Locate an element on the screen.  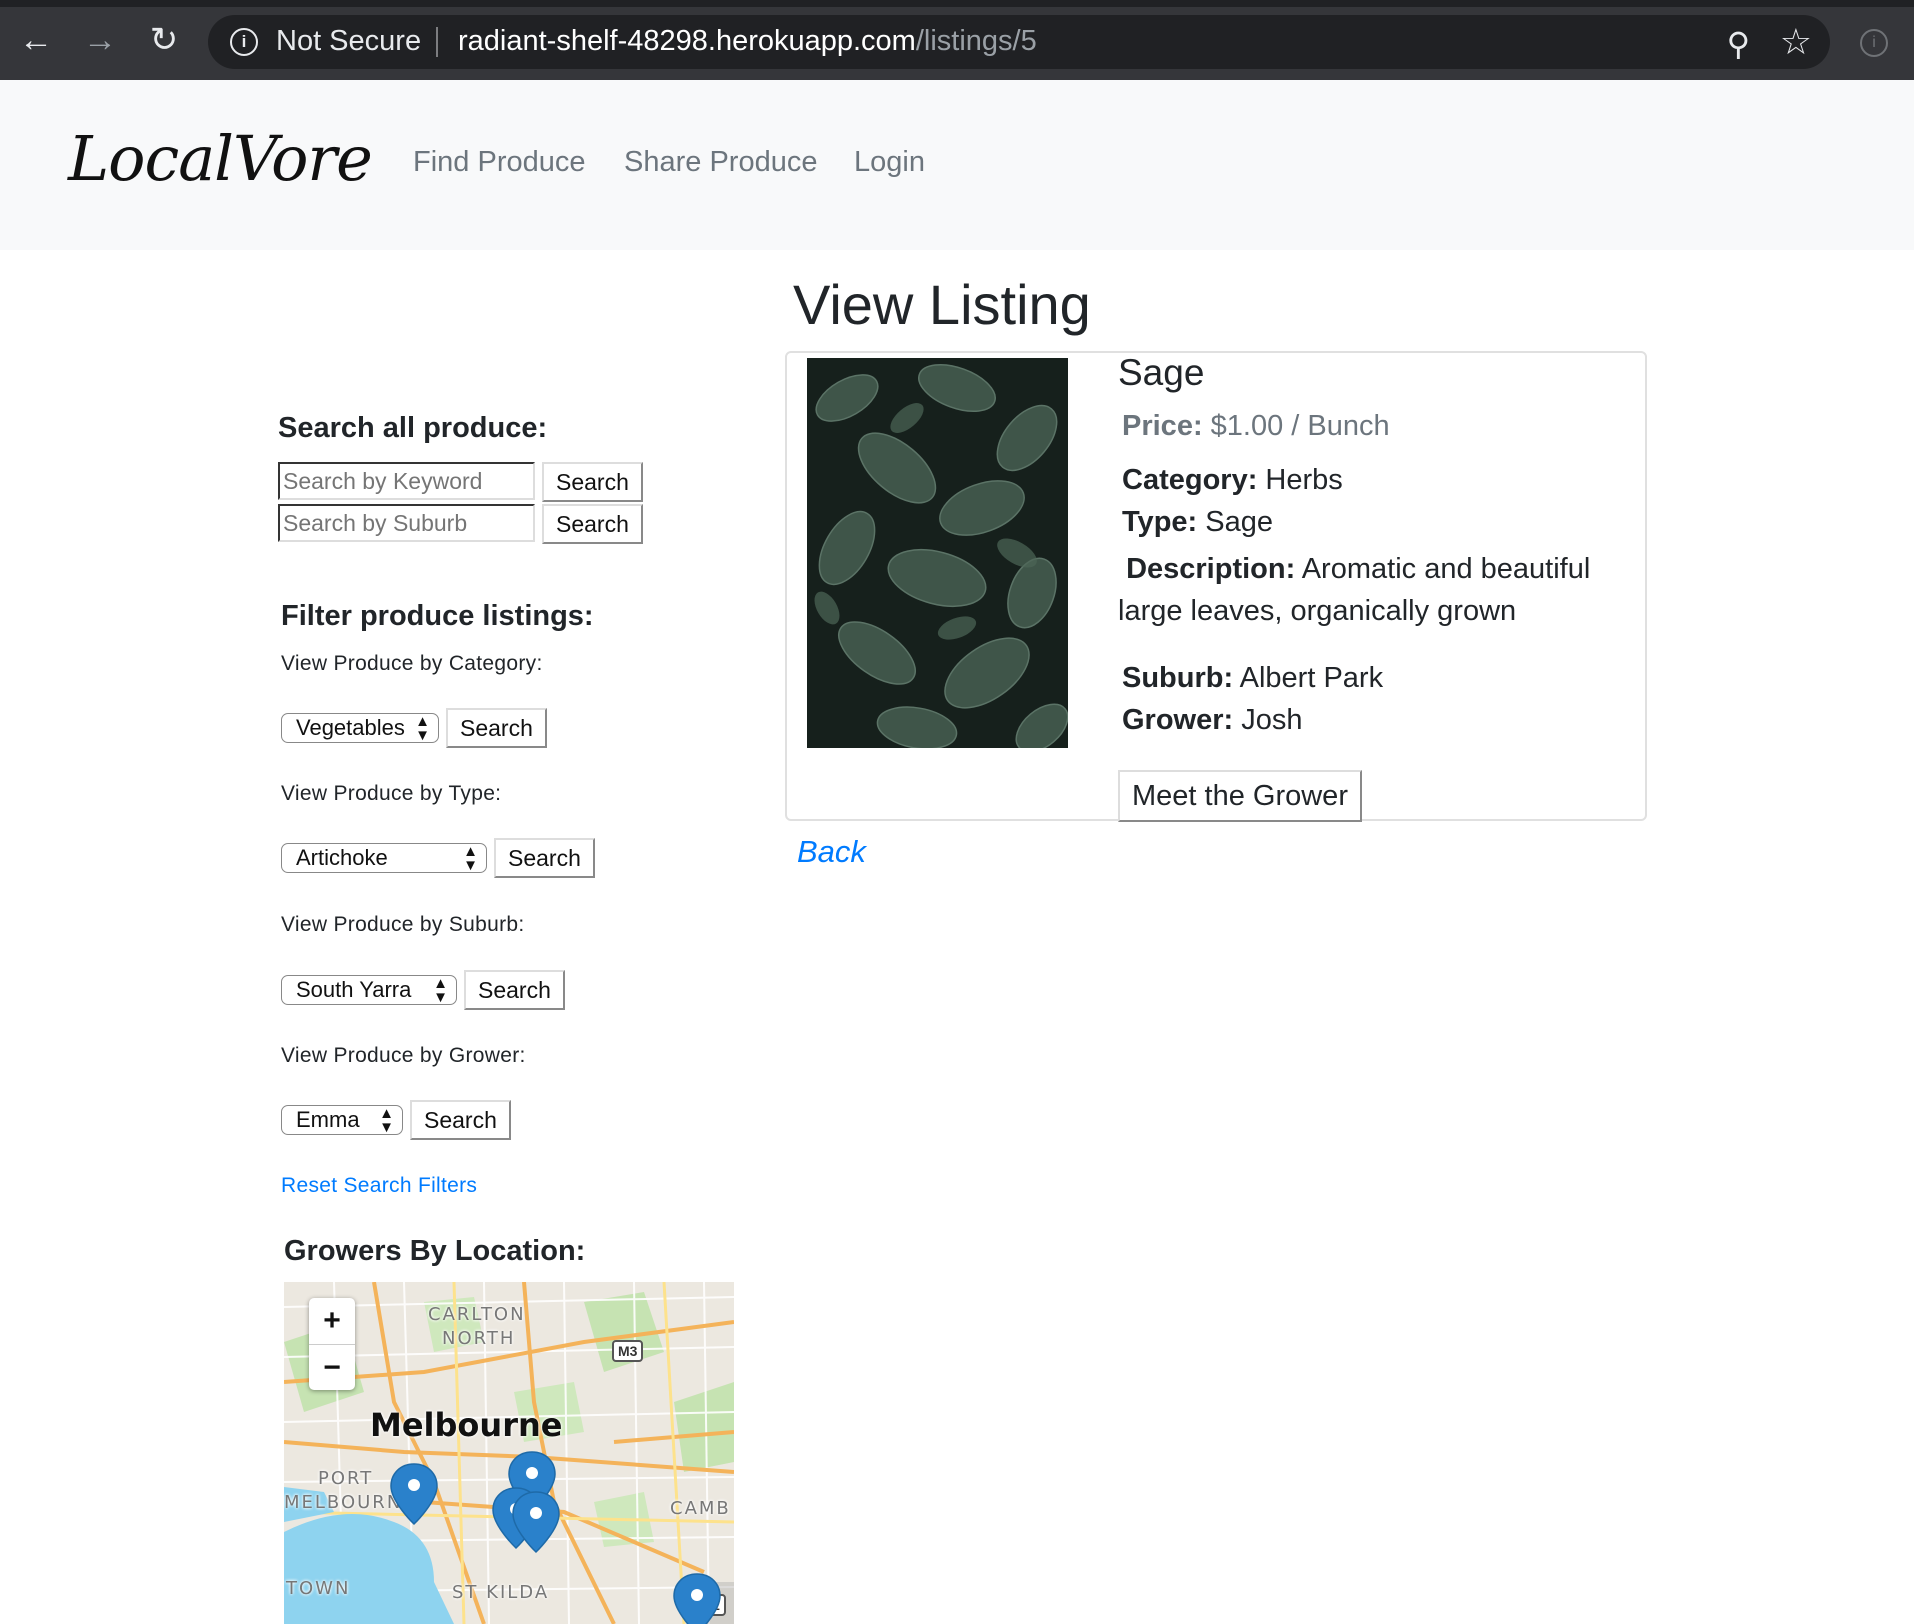
price-line: Price: $1.00 / Bunch is located at coordinates (1256, 426).